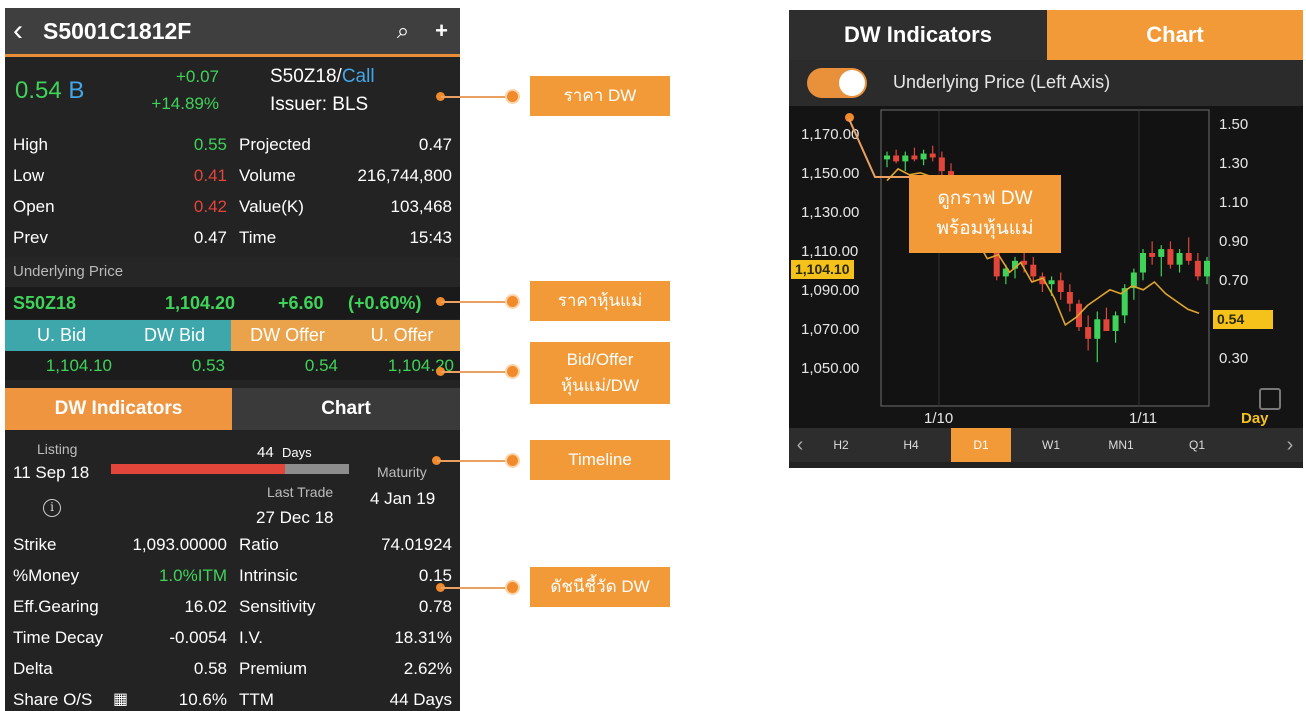 Image resolution: width=1306 pixels, height=711 pixels. I want to click on indicator-value: 1.0%ITM, so click(192, 575).